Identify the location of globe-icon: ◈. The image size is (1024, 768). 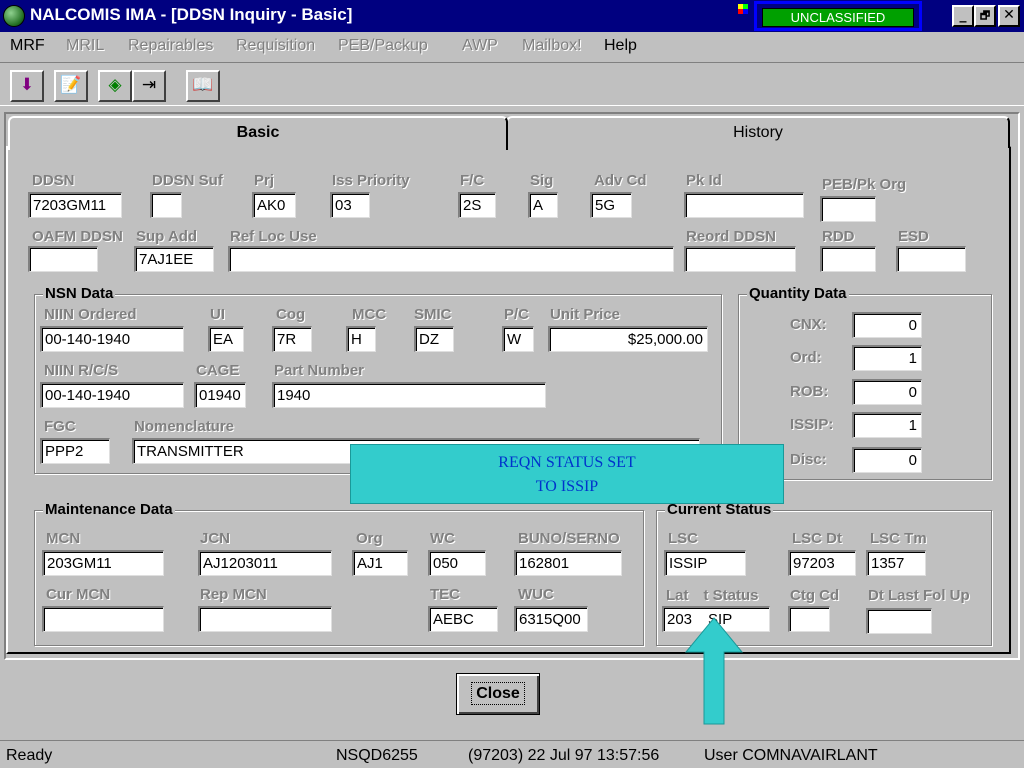
(115, 85).